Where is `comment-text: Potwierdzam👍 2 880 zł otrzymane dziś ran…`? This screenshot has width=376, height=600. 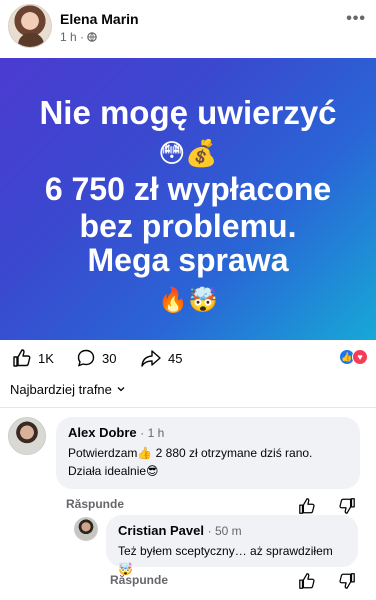 comment-text: Potwierdzam👍 2 880 zł otrzymane dziś ran… is located at coordinates (208, 462).